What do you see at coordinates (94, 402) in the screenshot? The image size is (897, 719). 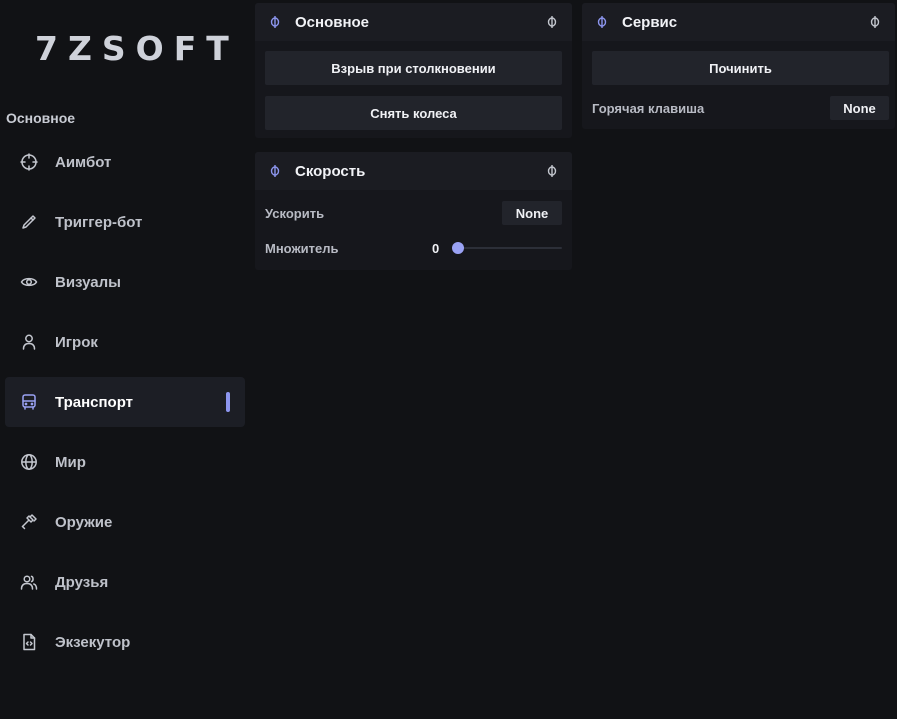 I see `sidebar-item-label: Транспорт` at bounding box center [94, 402].